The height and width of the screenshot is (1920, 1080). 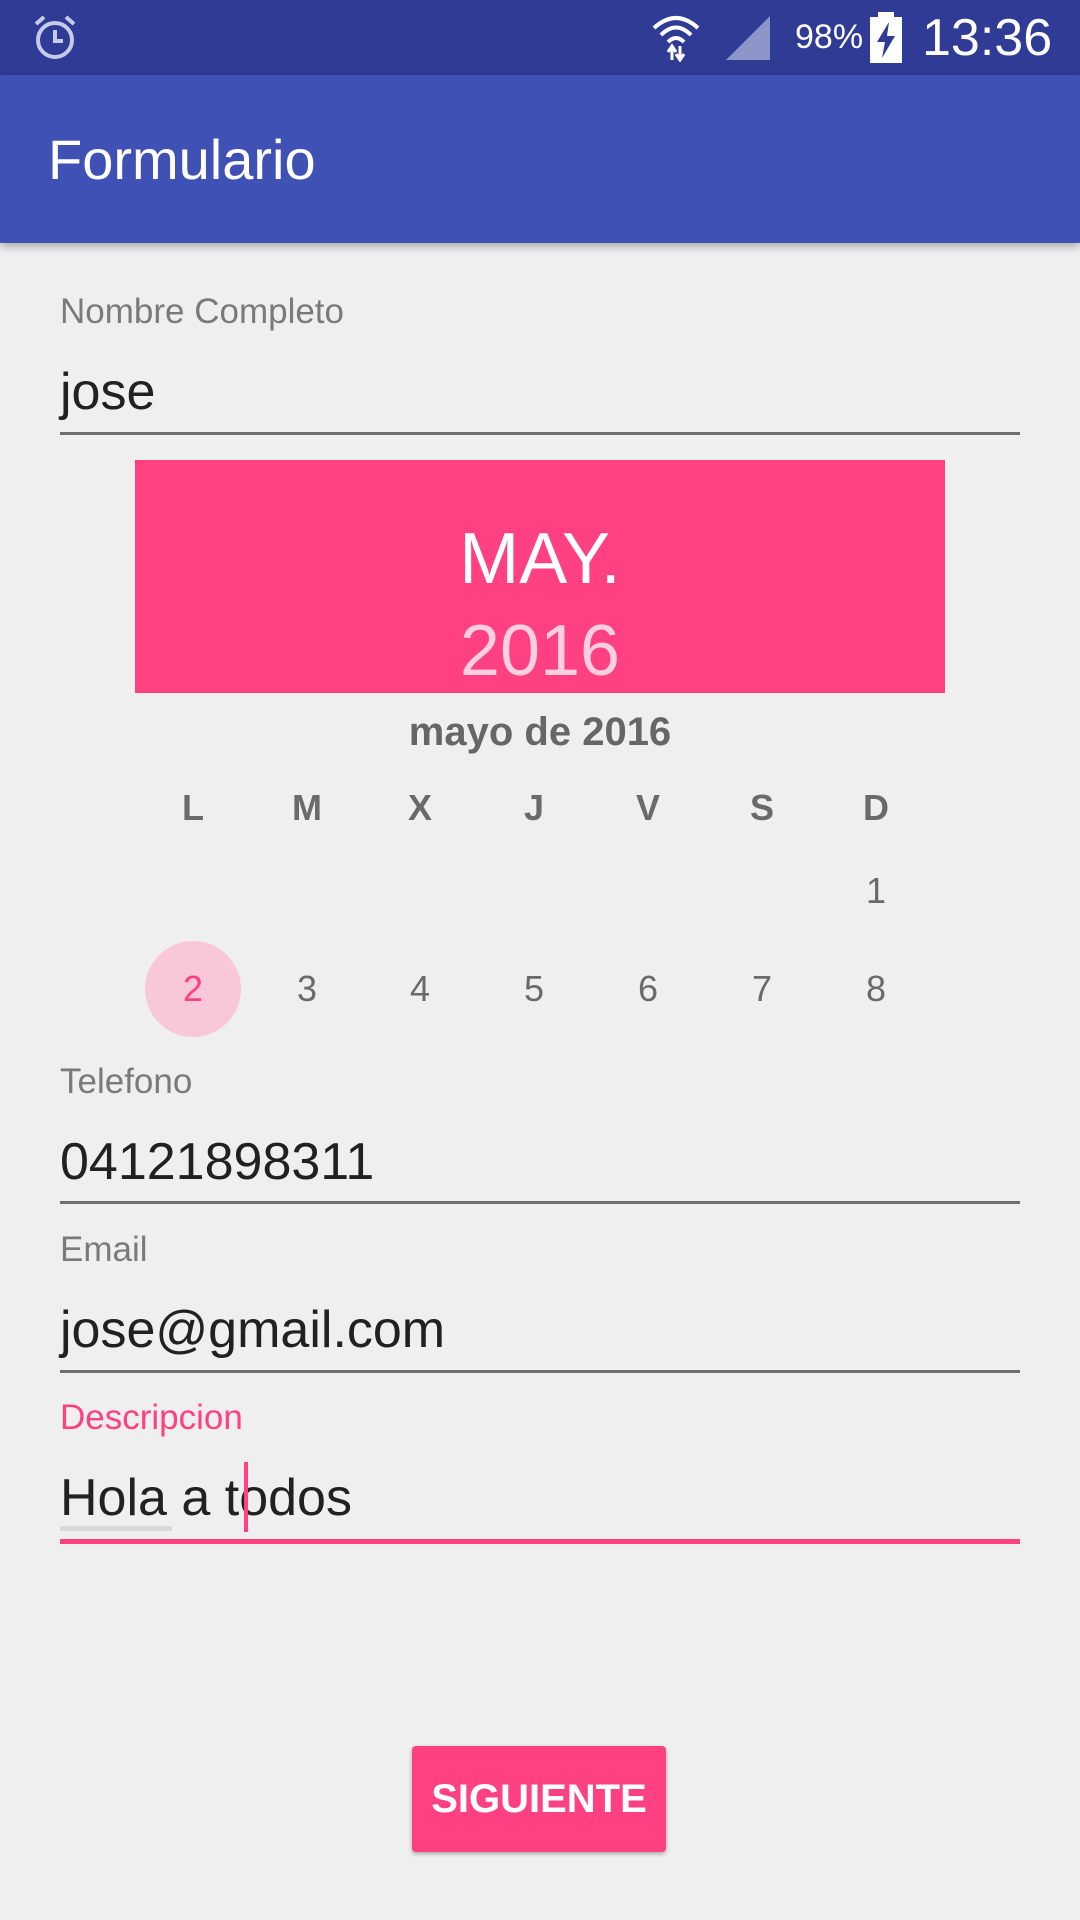 What do you see at coordinates (104, 1249) in the screenshot?
I see `email-label: Email` at bounding box center [104, 1249].